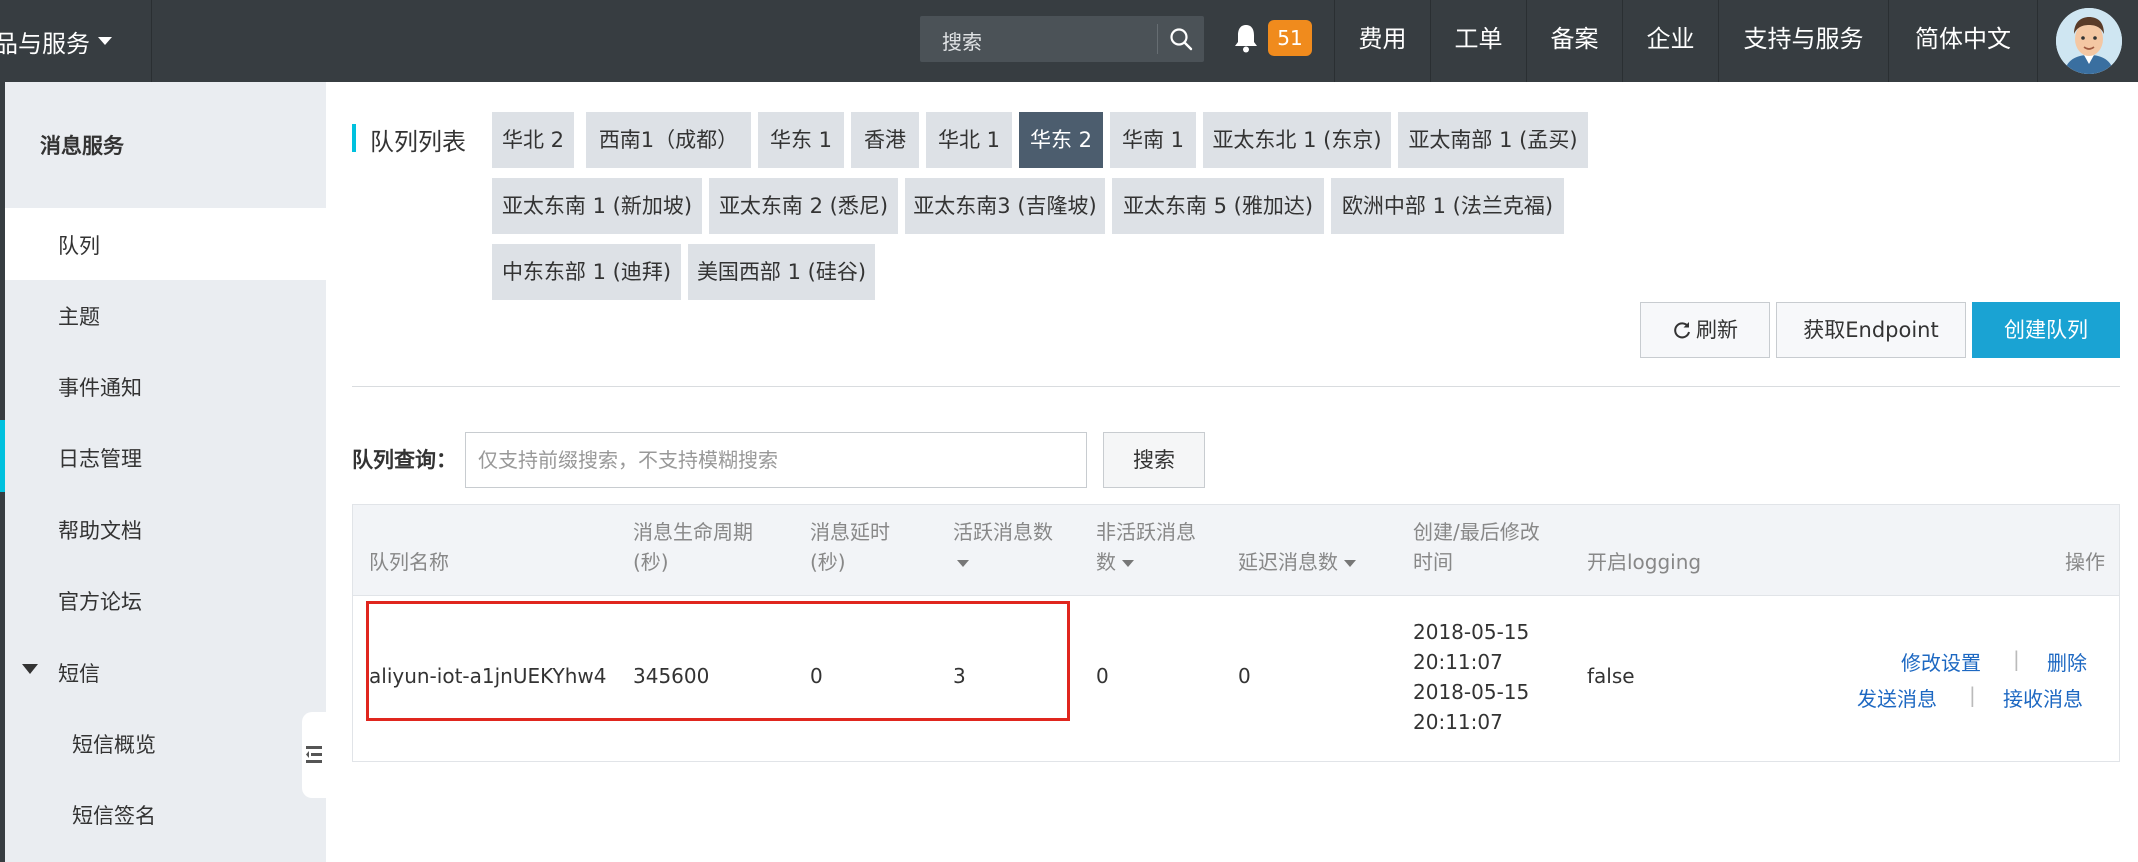  Describe the element at coordinates (1005, 206) in the screenshot. I see `region-tab-kualalumpur: 亚太东南3 (吉隆坡)` at that location.